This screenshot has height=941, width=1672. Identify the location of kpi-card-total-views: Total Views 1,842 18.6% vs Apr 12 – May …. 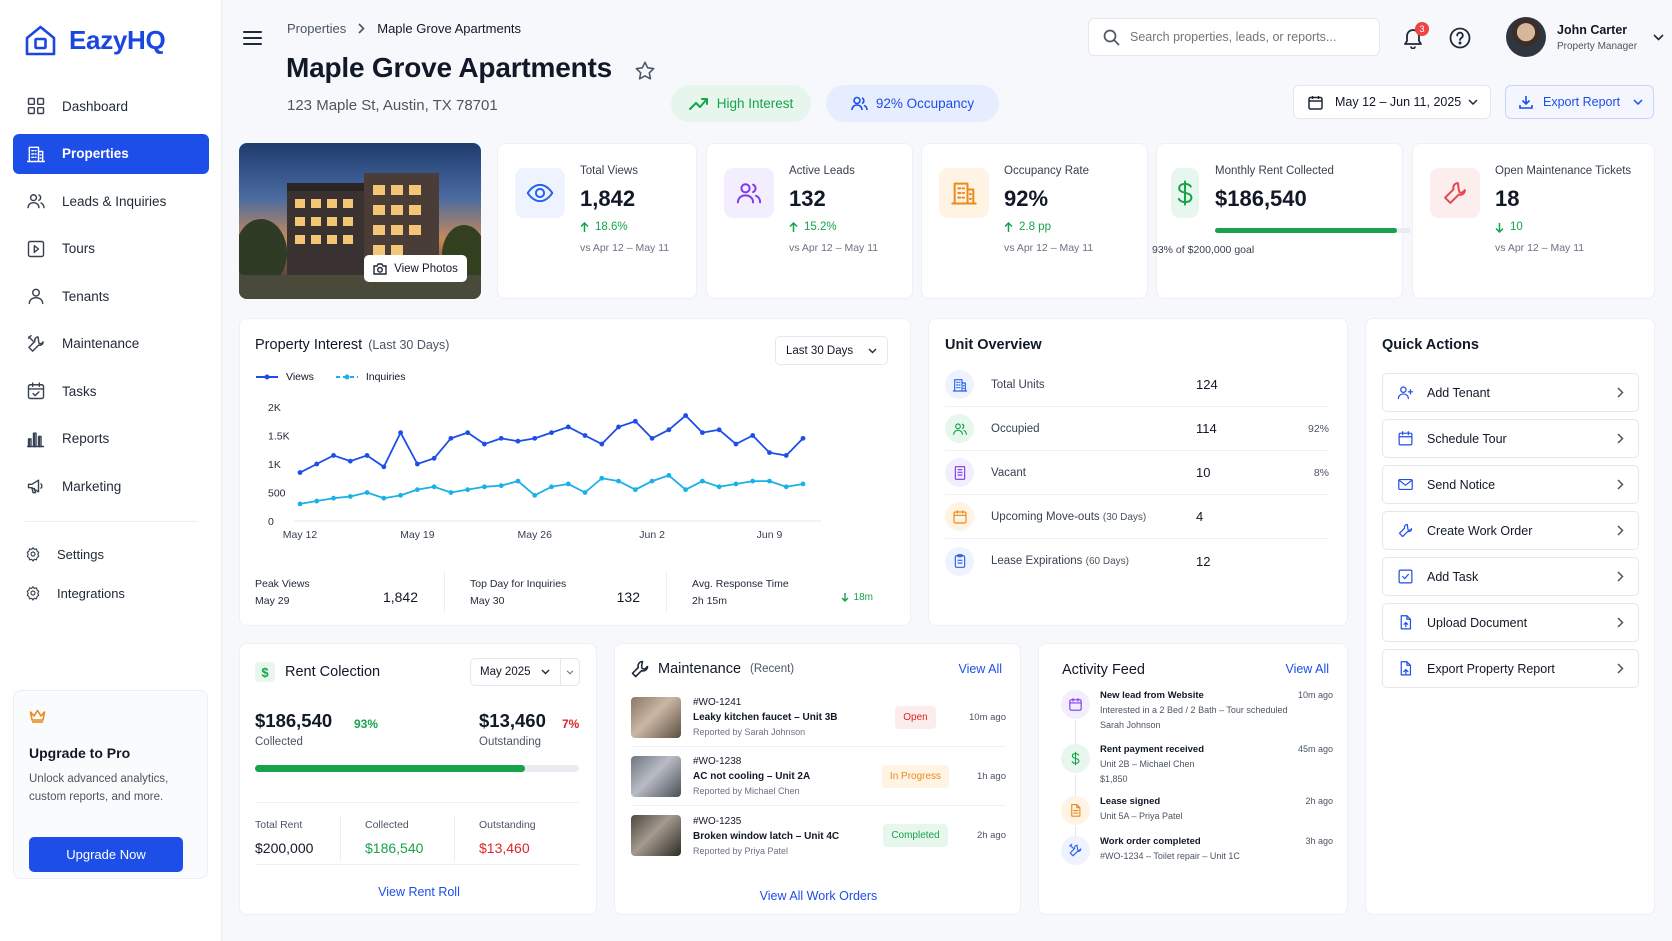
(597, 221).